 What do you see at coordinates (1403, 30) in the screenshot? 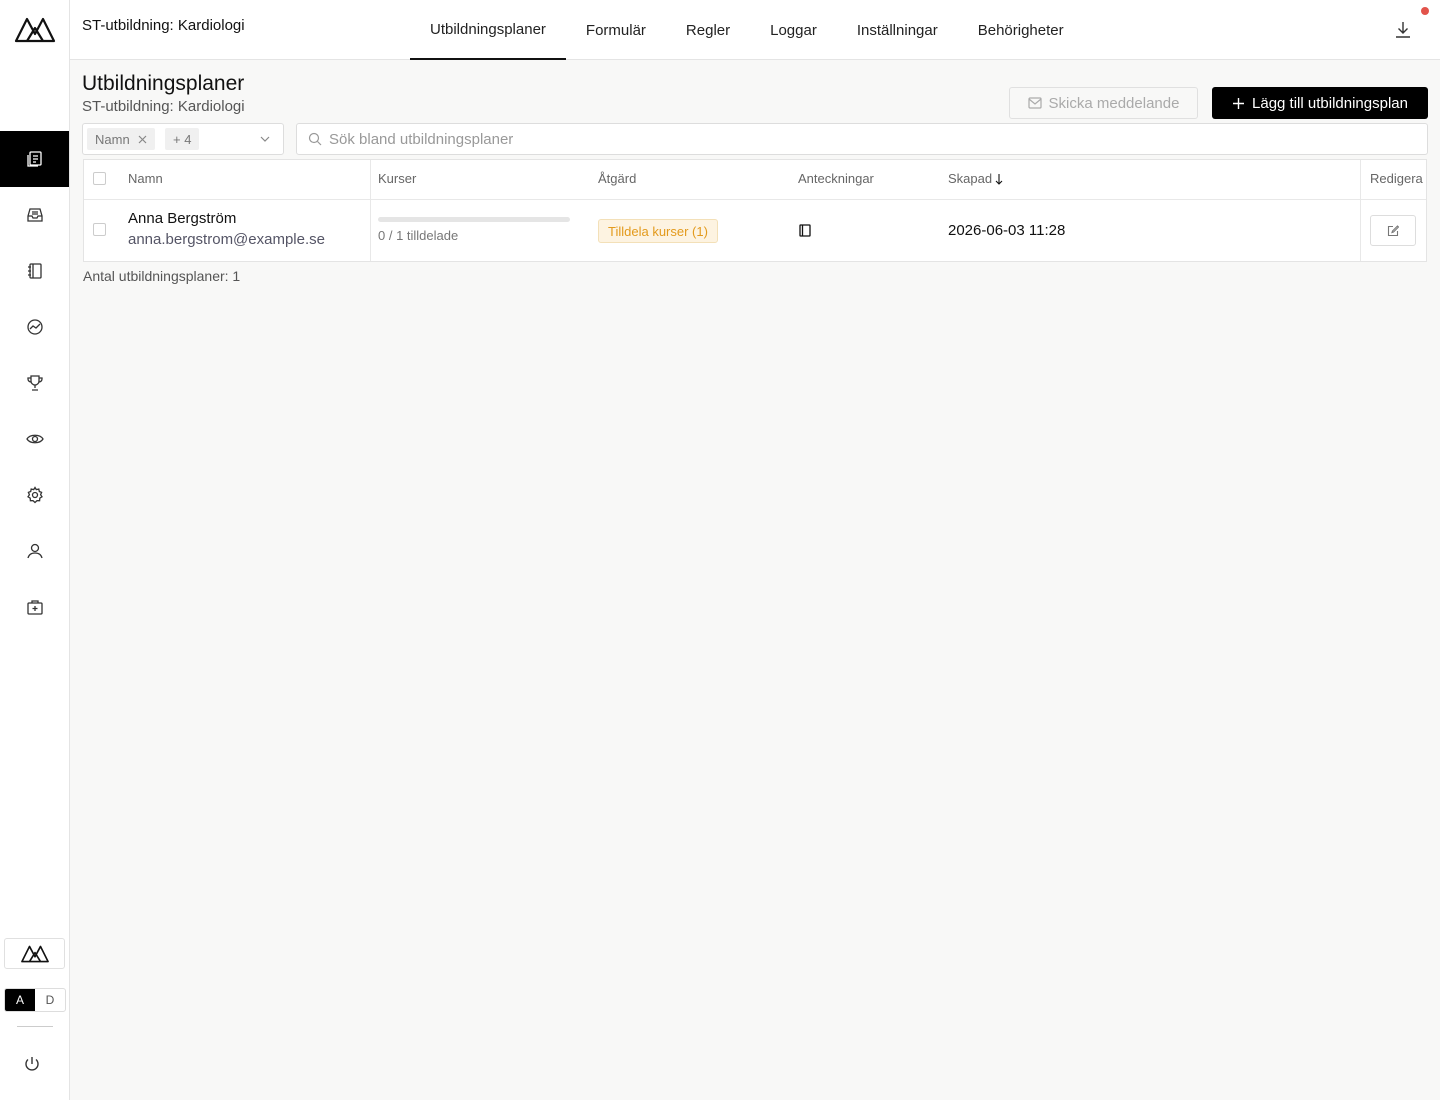
I see `download-icon` at bounding box center [1403, 30].